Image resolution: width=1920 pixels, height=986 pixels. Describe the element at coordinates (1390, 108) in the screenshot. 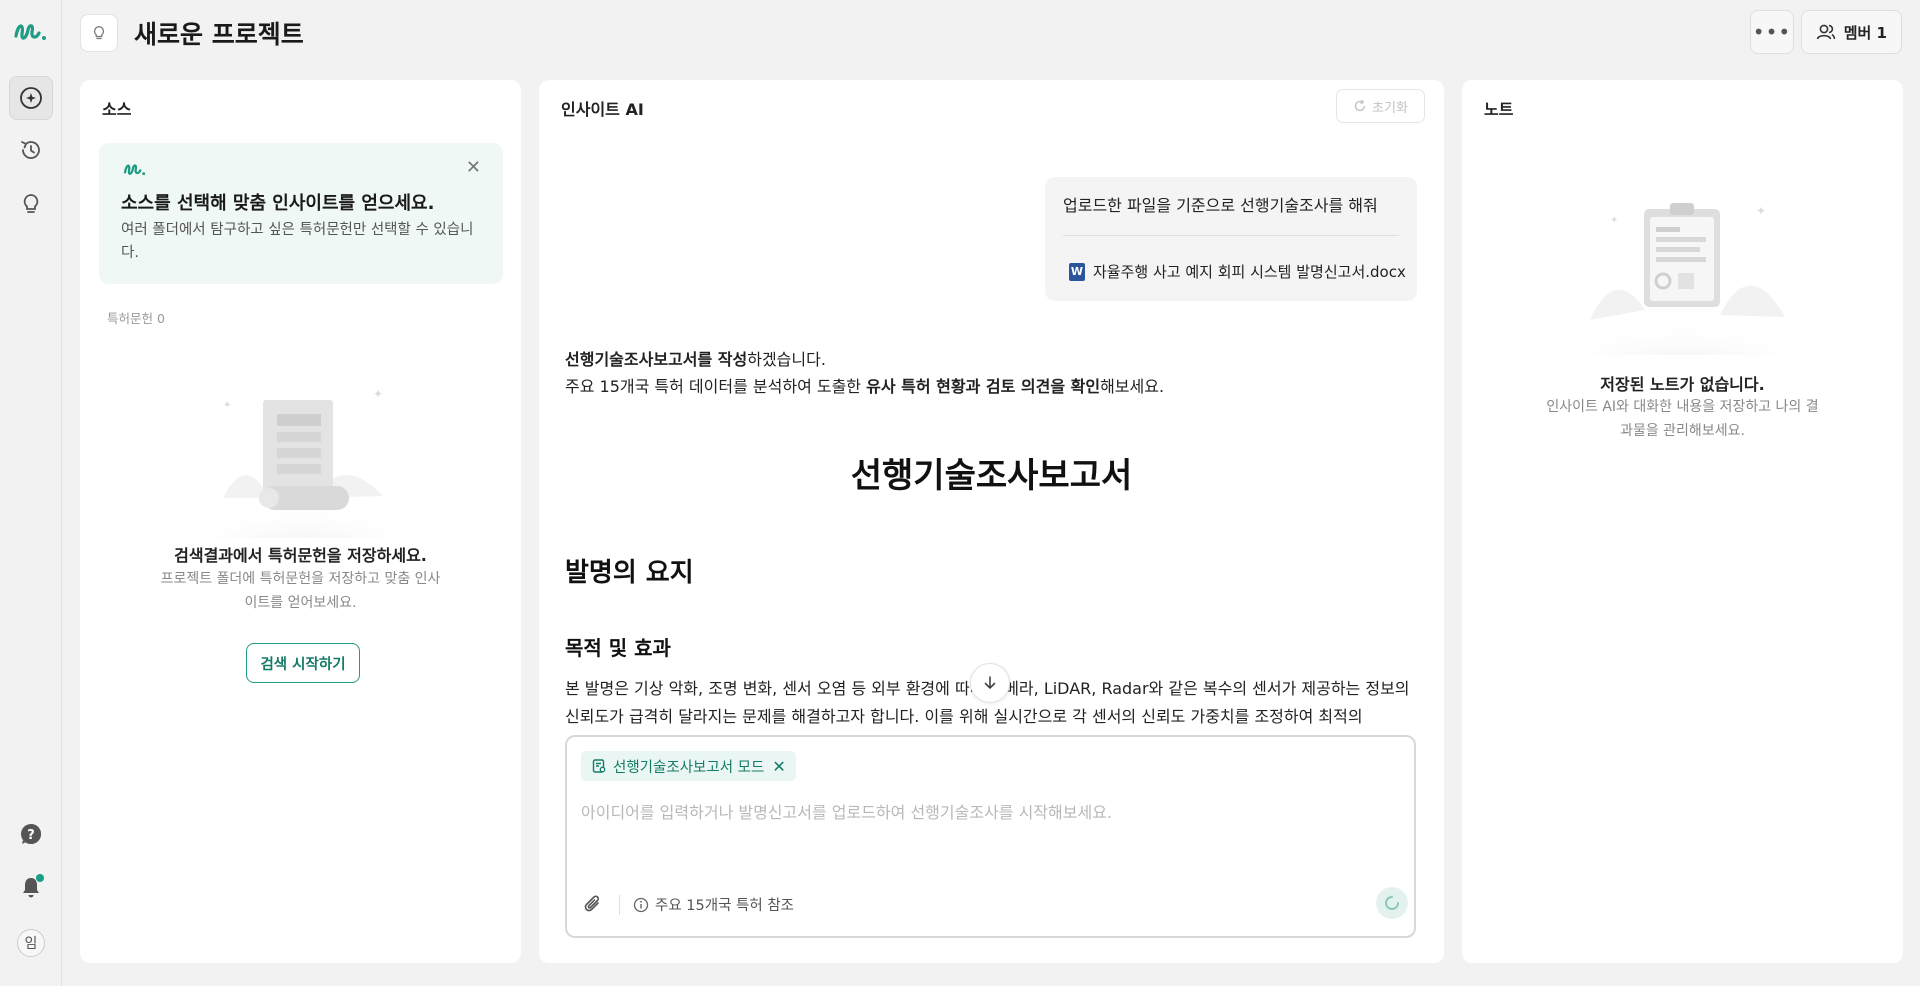

I see `reset-label: 초기화` at that location.